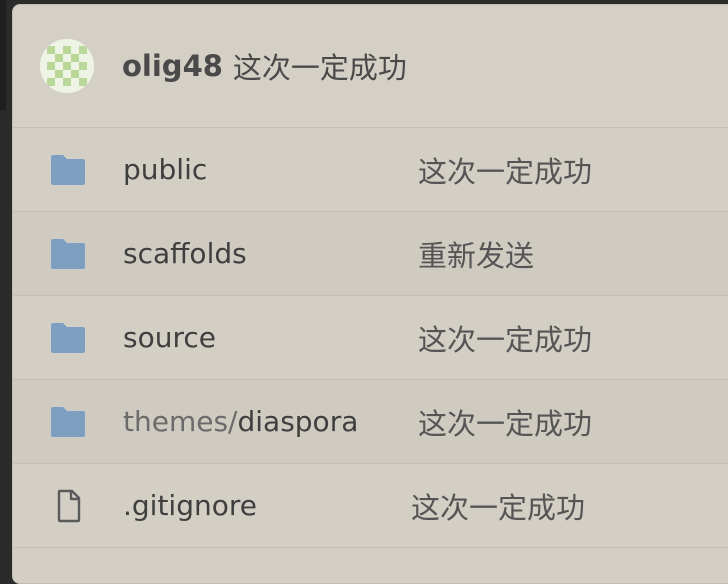 Image resolution: width=728 pixels, height=584 pixels. What do you see at coordinates (180, 421) in the screenshot?
I see `file-name-prefix: themes/` at bounding box center [180, 421].